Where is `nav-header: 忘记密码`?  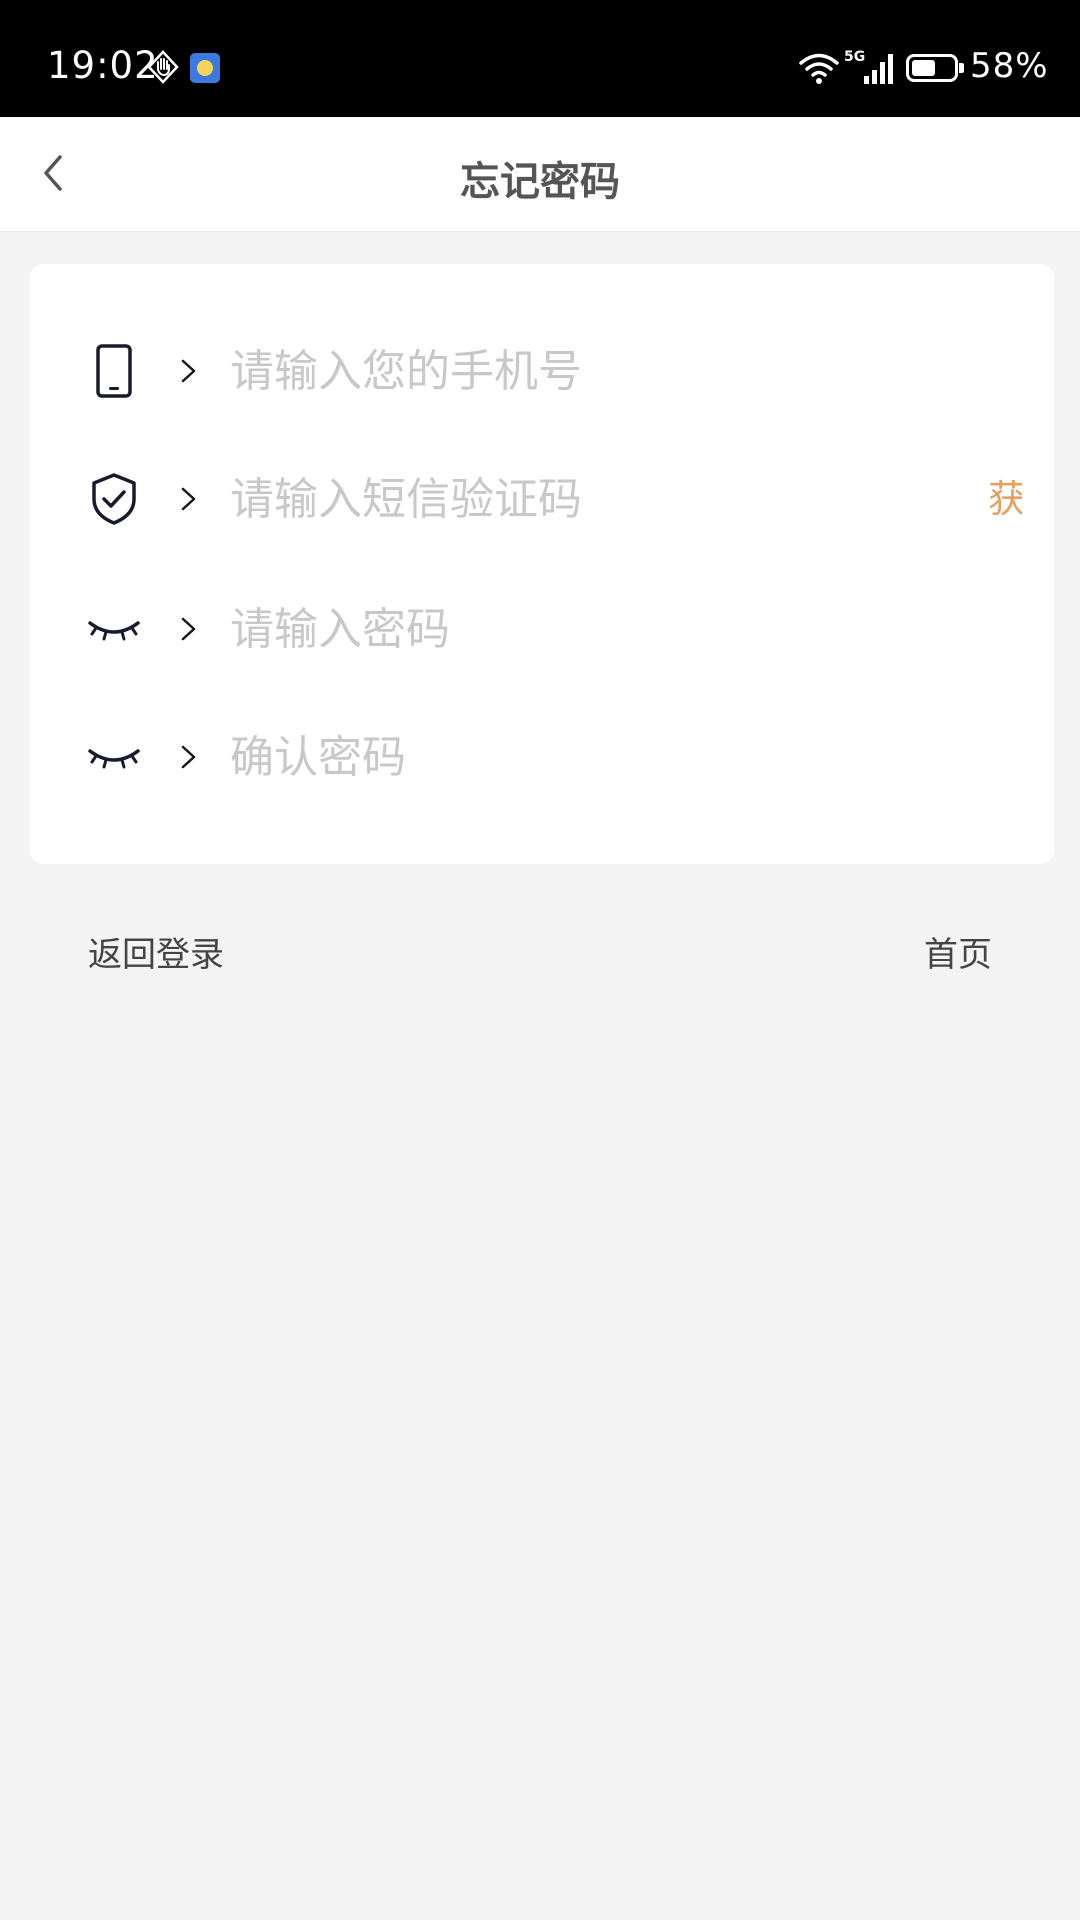 nav-header: 忘记密码 is located at coordinates (540, 174).